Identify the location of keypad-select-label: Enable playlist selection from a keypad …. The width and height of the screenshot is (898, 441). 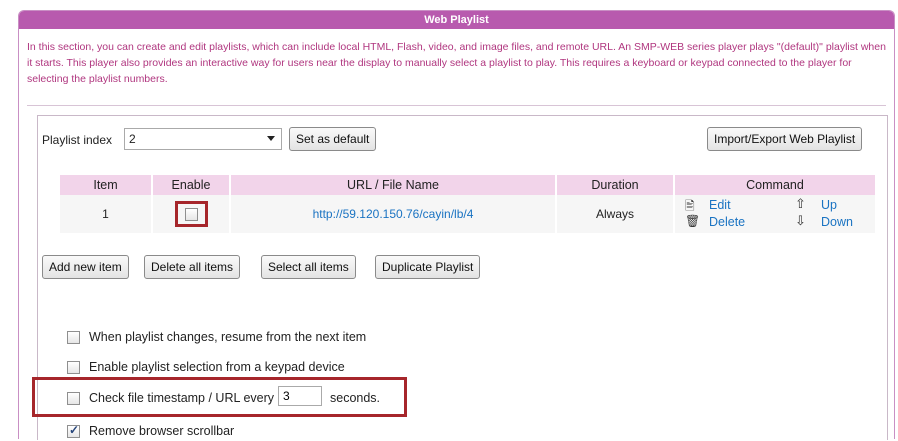
(217, 367).